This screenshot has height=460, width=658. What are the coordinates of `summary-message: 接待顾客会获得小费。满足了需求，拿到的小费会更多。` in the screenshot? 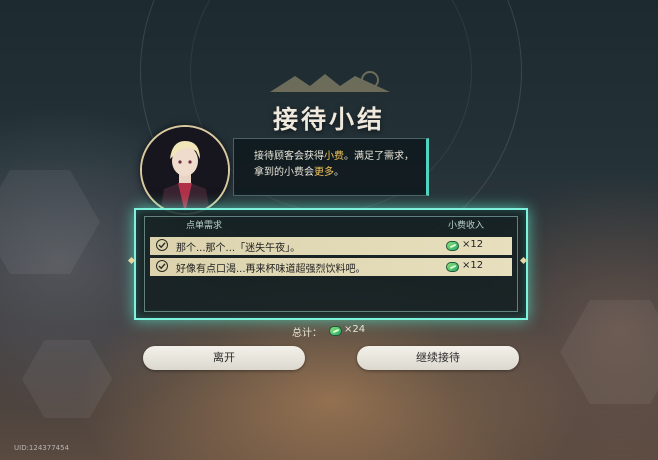 It's located at (334, 164).